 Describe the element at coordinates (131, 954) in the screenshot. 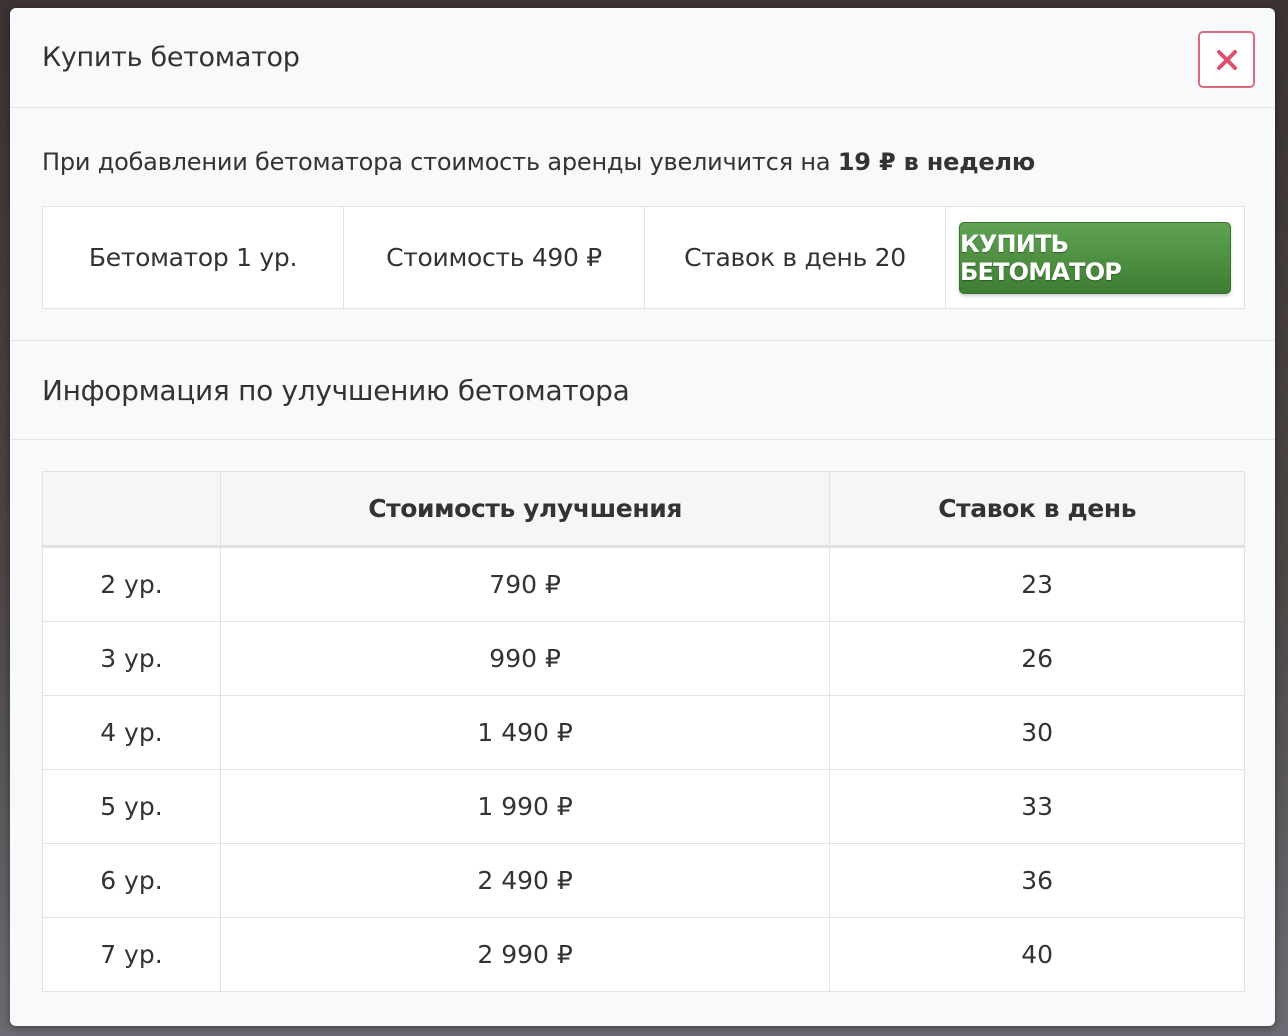

I see `row-level: 7 ур.` at that location.